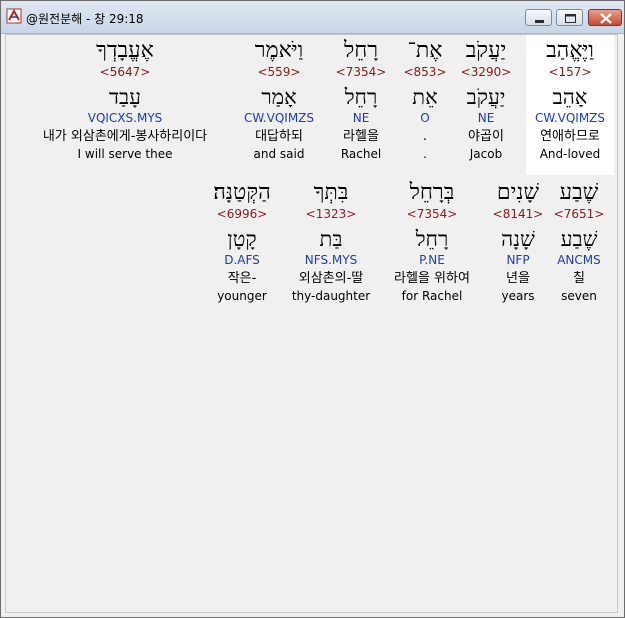  I want to click on minimize-button, so click(538, 17).